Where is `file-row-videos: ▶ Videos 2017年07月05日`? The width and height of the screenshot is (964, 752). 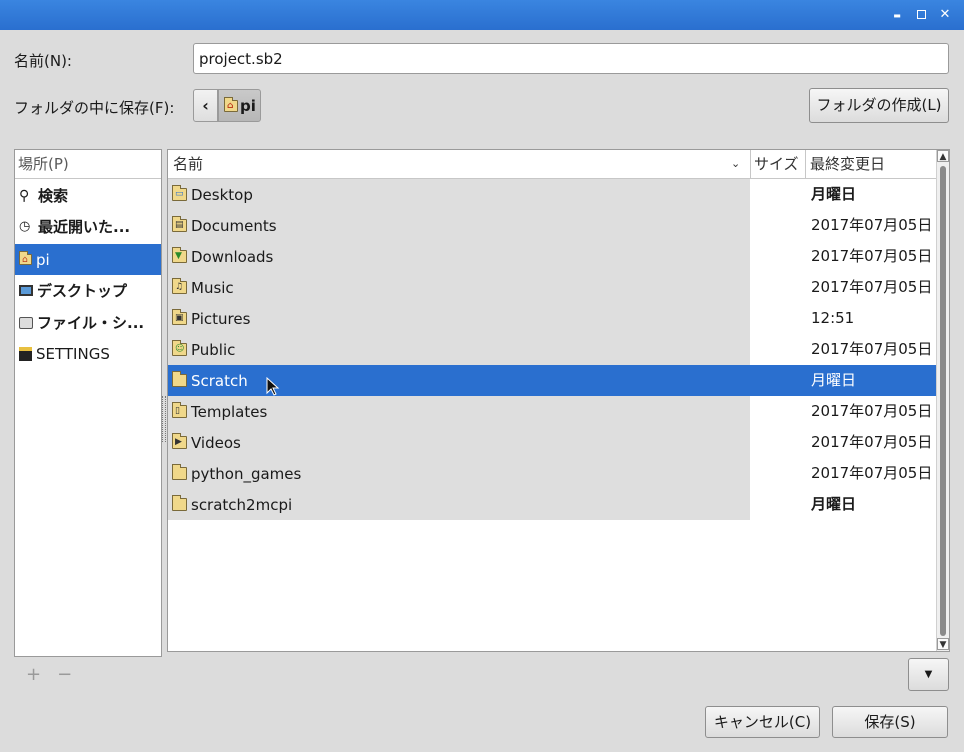
file-row-videos: ▶ Videos 2017年07月05日 is located at coordinates (552, 442).